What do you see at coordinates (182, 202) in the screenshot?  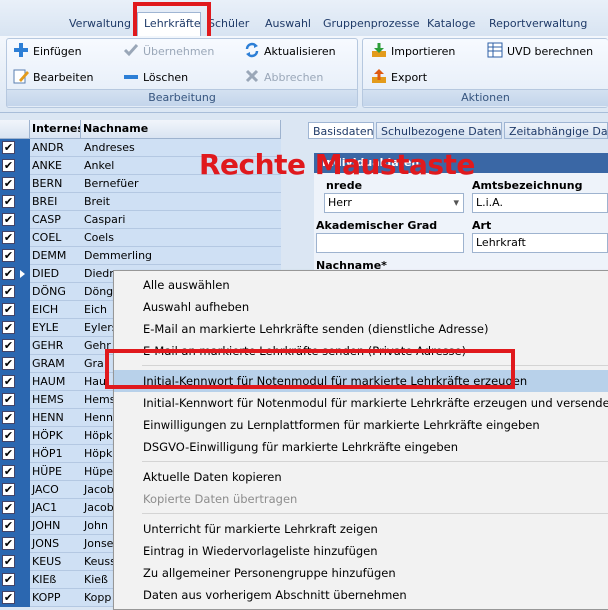 I see `cell-nachname: Breit` at bounding box center [182, 202].